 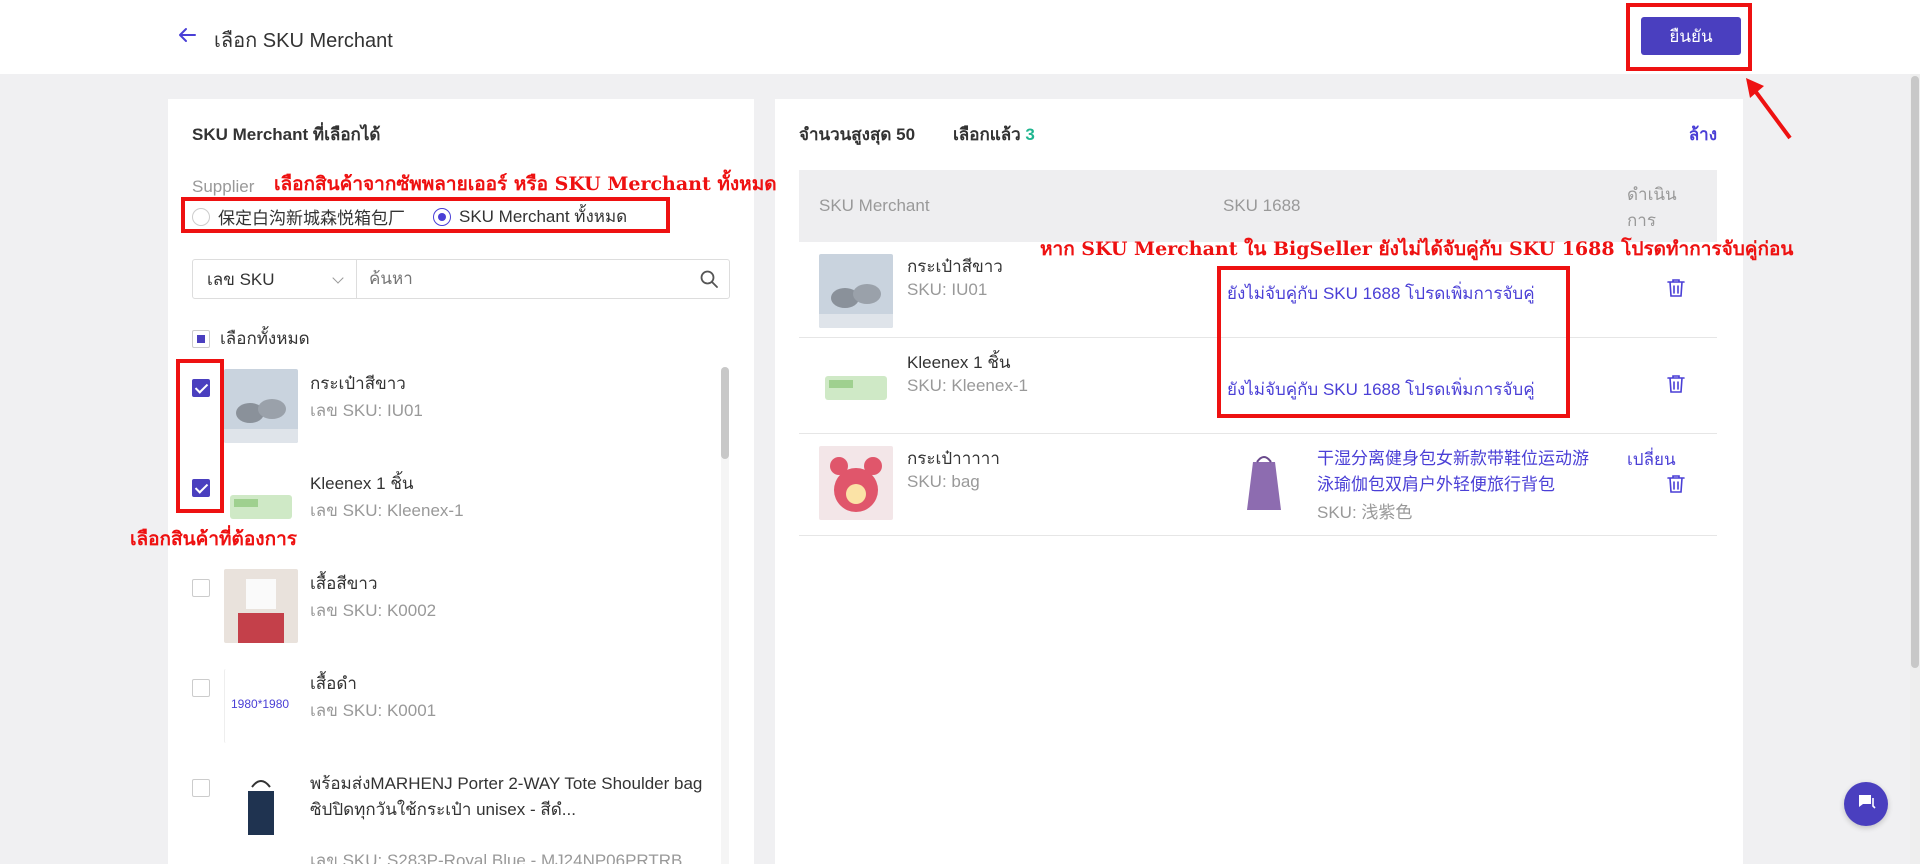 What do you see at coordinates (452, 419) in the screenshot?
I see `list-item: กระเป๋าสีขาว เลข SKU: IU01` at bounding box center [452, 419].